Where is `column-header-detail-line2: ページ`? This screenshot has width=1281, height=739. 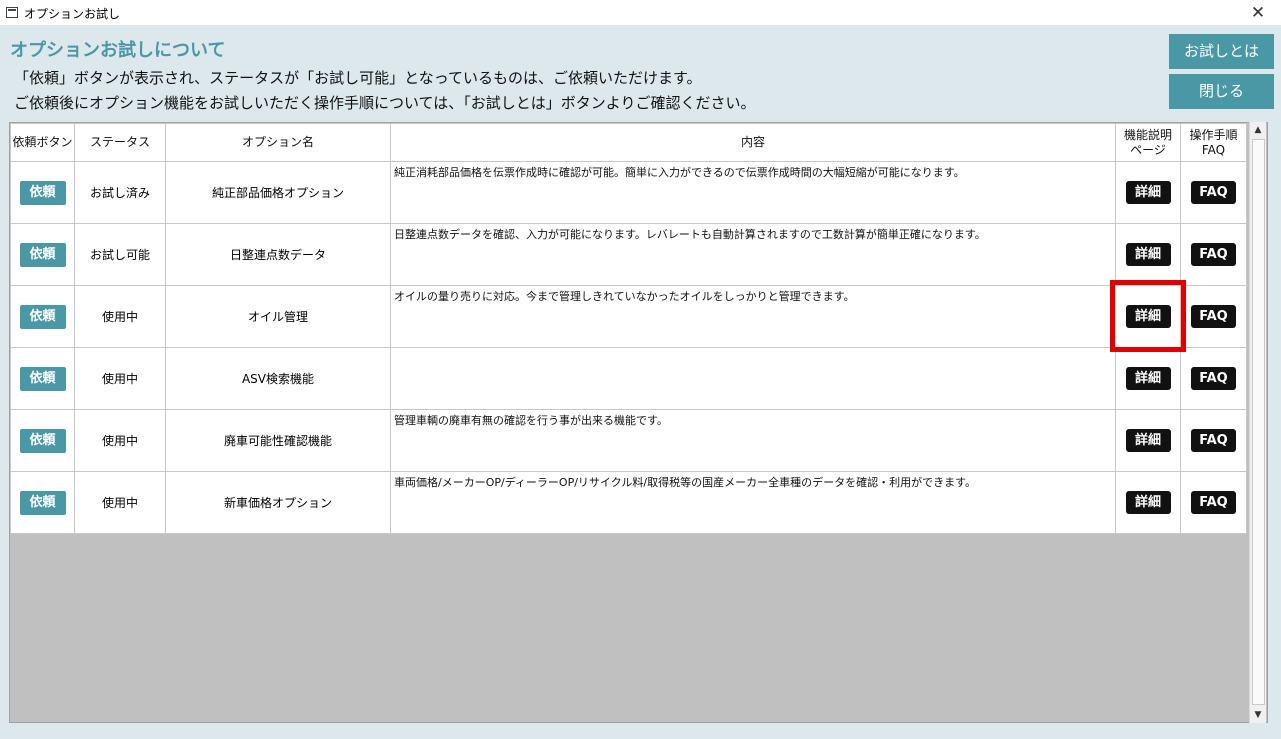
column-header-detail-line2: ページ is located at coordinates (1148, 149).